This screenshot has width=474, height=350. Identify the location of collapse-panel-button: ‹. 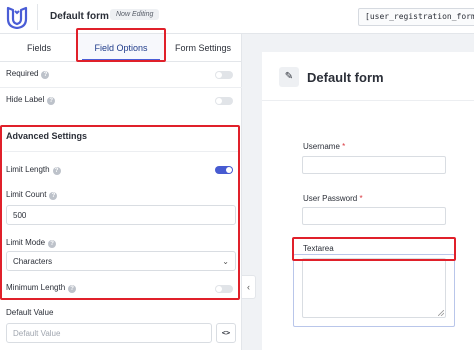
(249, 287).